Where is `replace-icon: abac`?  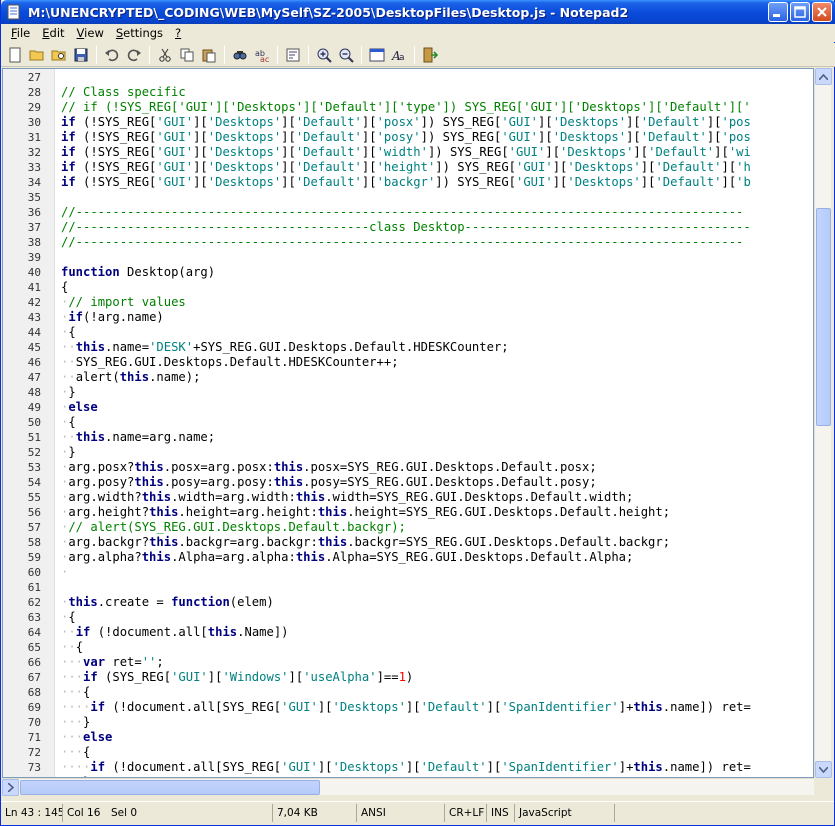
replace-icon: abac is located at coordinates (262, 56).